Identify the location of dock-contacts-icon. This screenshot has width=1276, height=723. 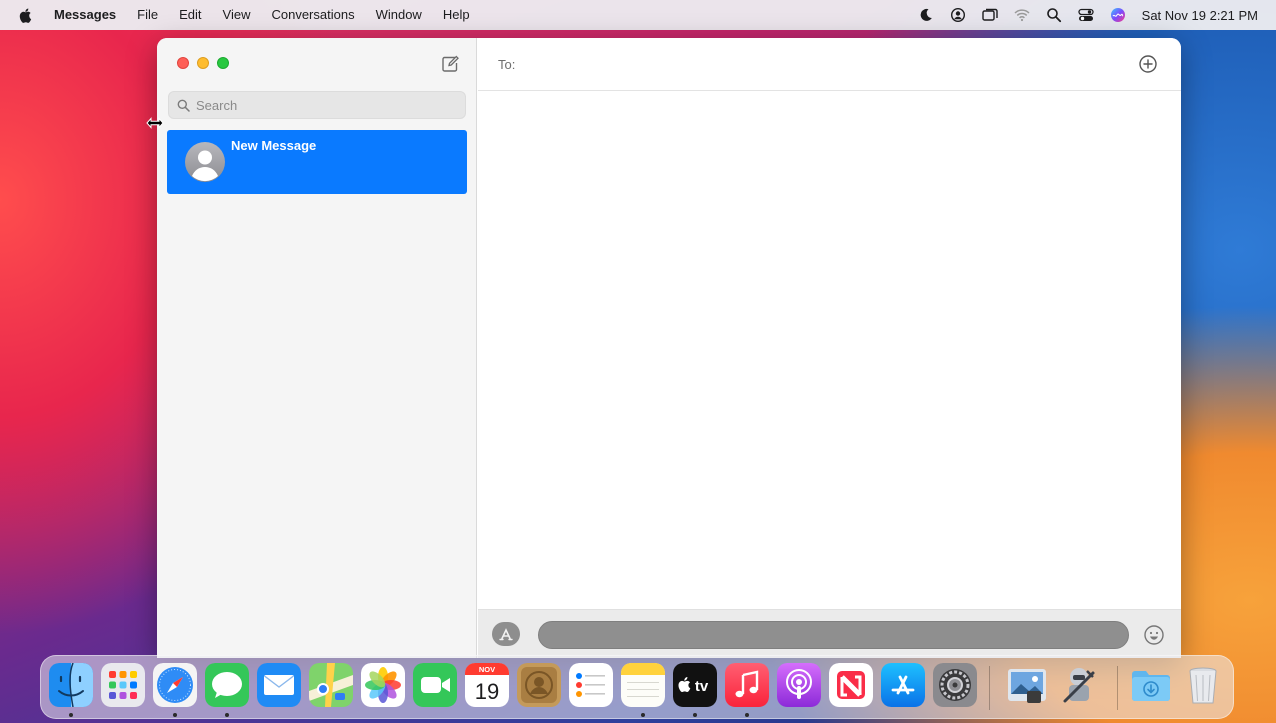
(539, 685).